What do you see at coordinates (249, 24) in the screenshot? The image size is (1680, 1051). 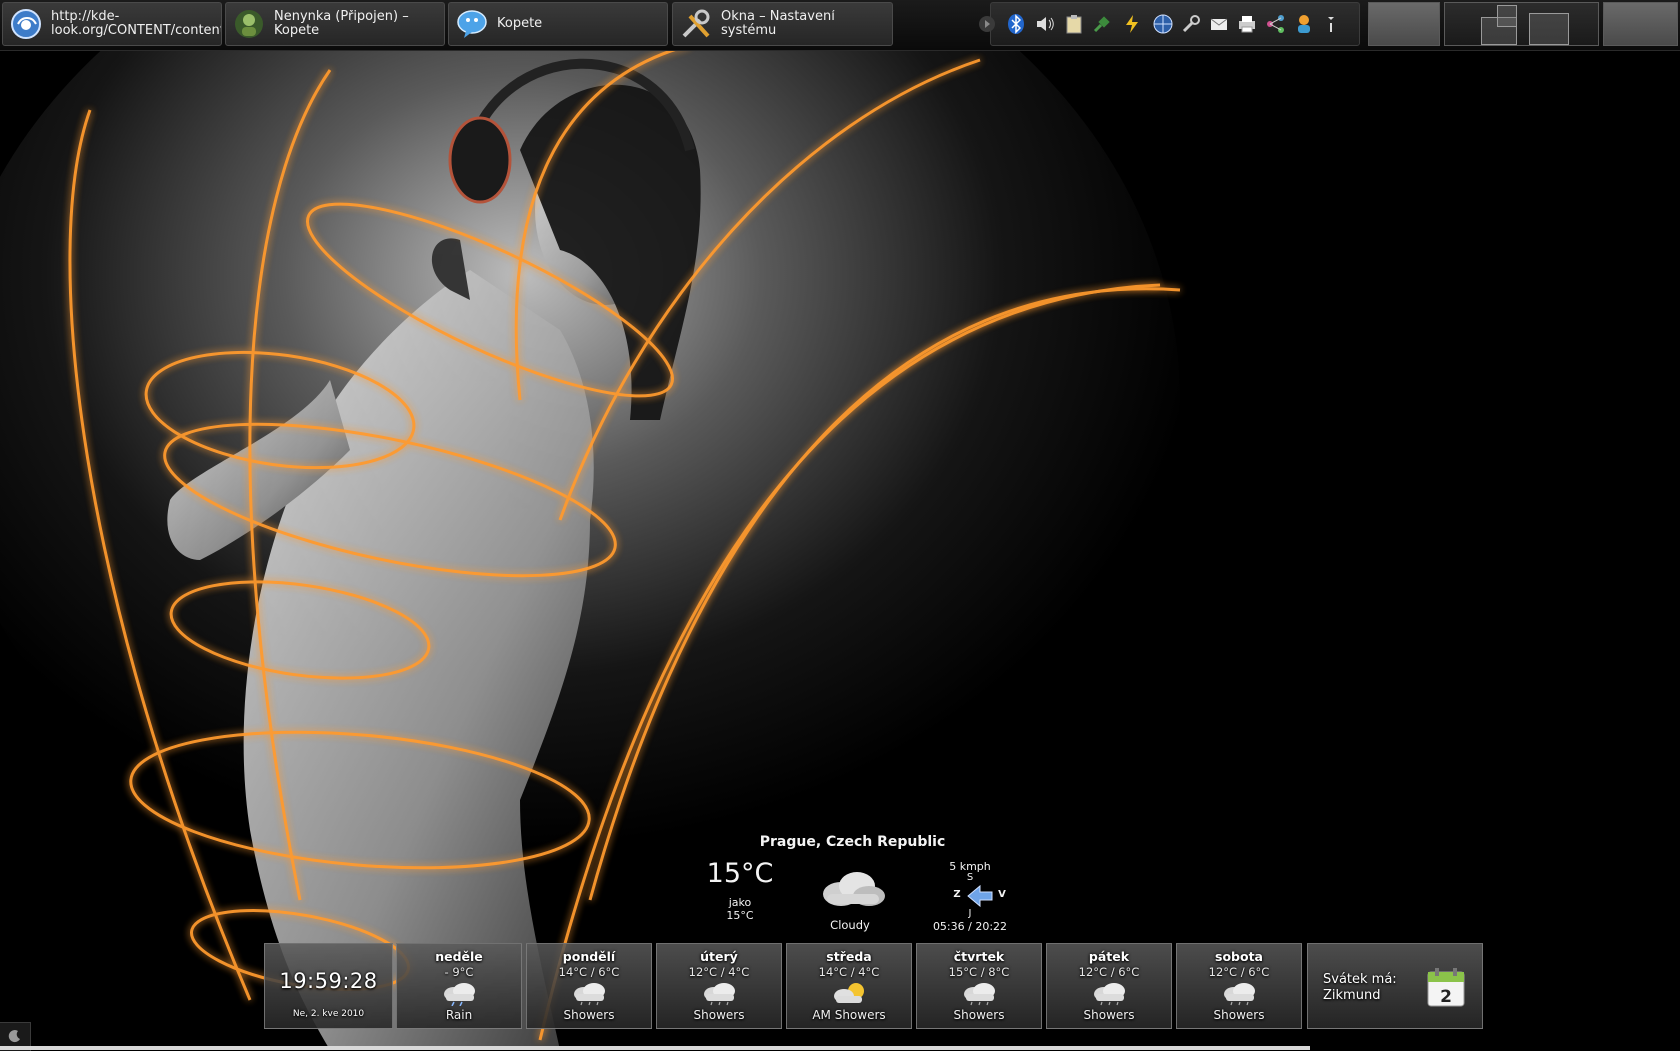 I see `contact-avatar-icon` at bounding box center [249, 24].